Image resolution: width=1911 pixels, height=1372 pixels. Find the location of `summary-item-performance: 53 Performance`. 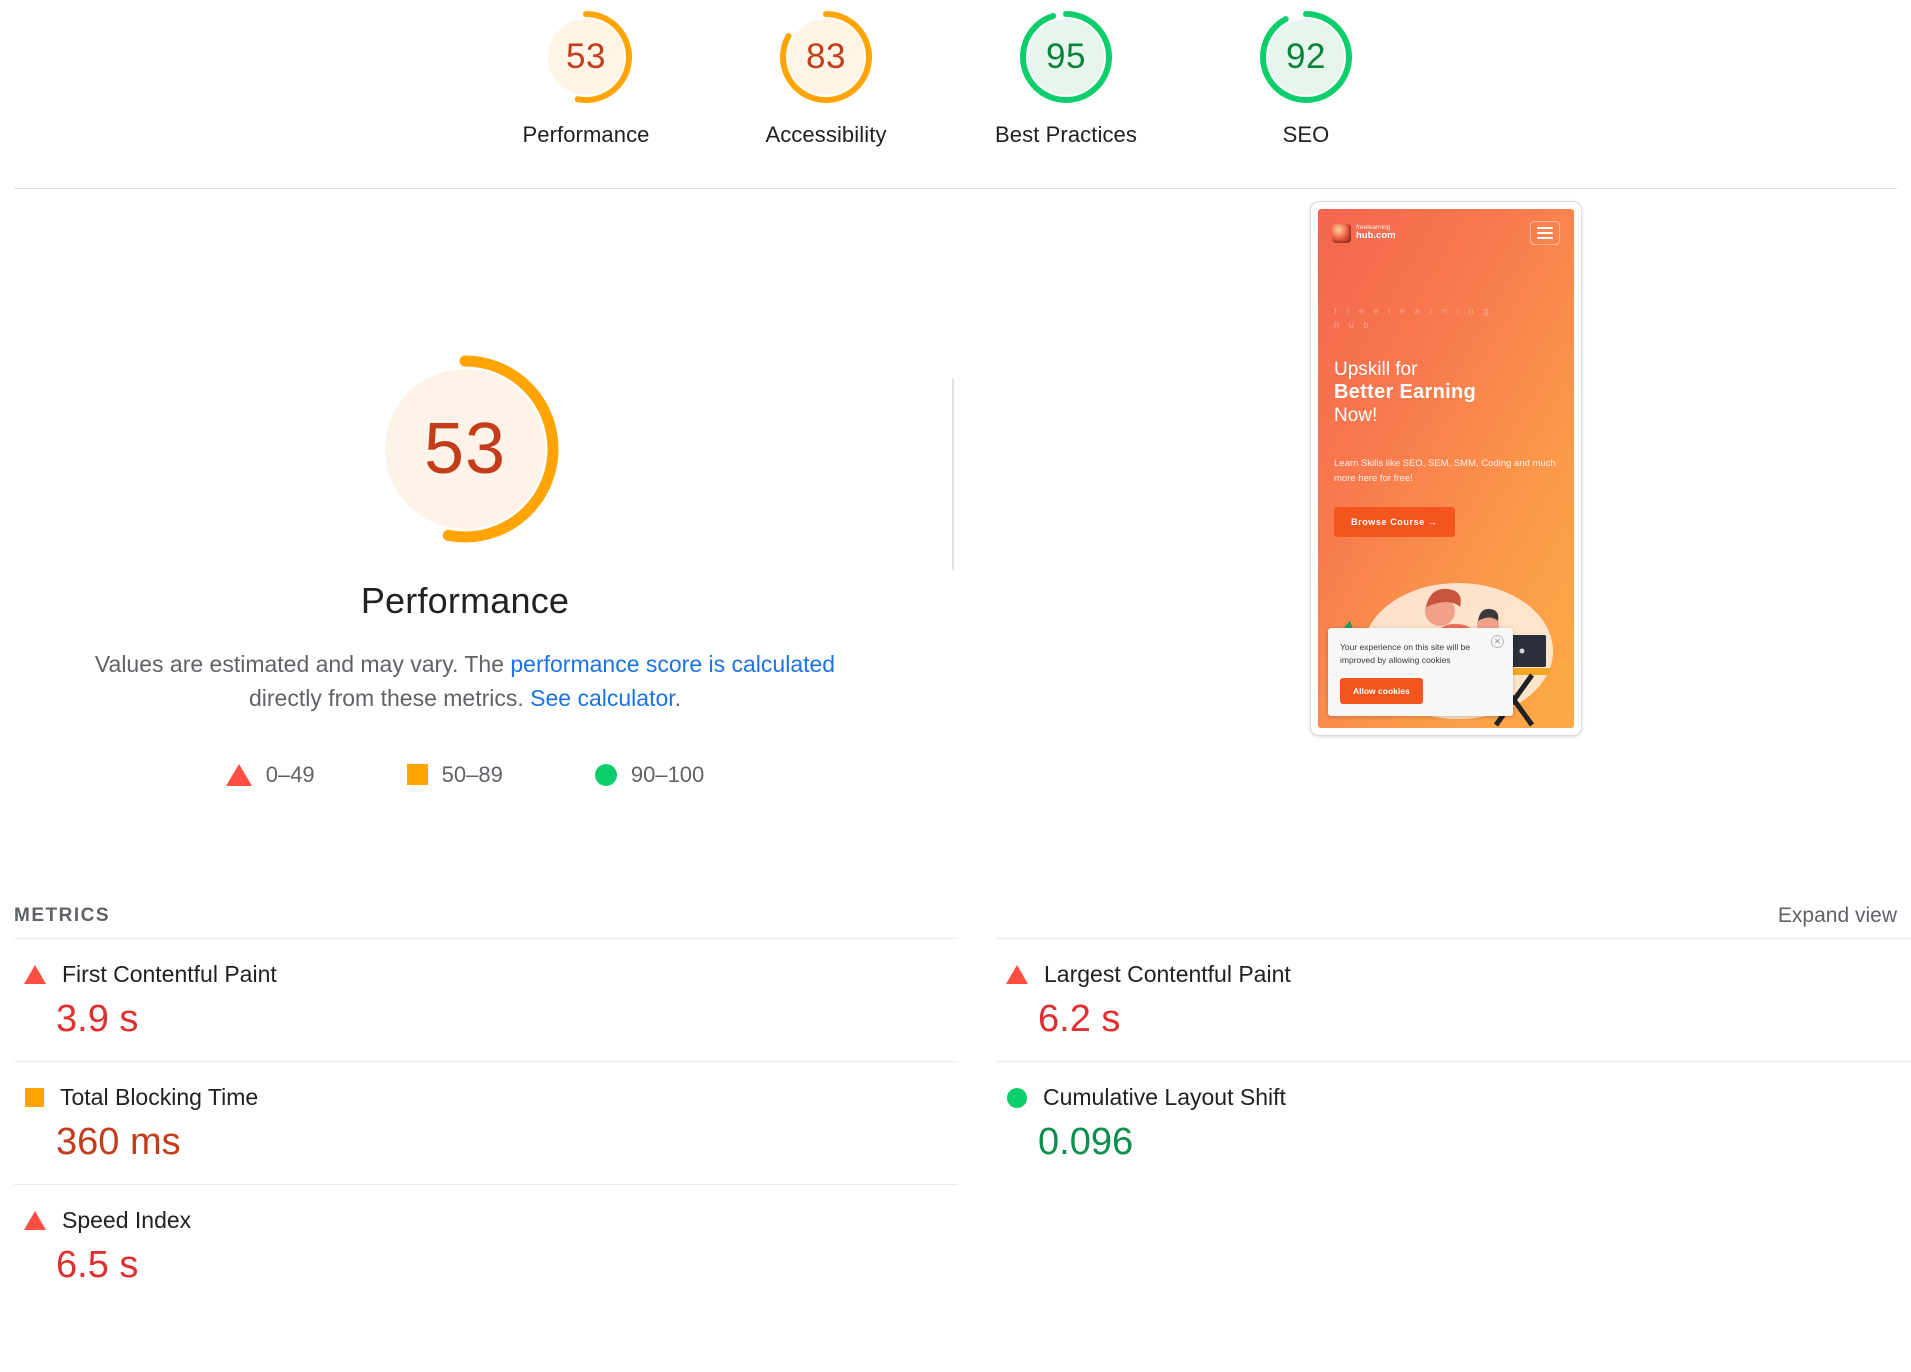

summary-item-performance: 53 Performance is located at coordinates (586, 96).